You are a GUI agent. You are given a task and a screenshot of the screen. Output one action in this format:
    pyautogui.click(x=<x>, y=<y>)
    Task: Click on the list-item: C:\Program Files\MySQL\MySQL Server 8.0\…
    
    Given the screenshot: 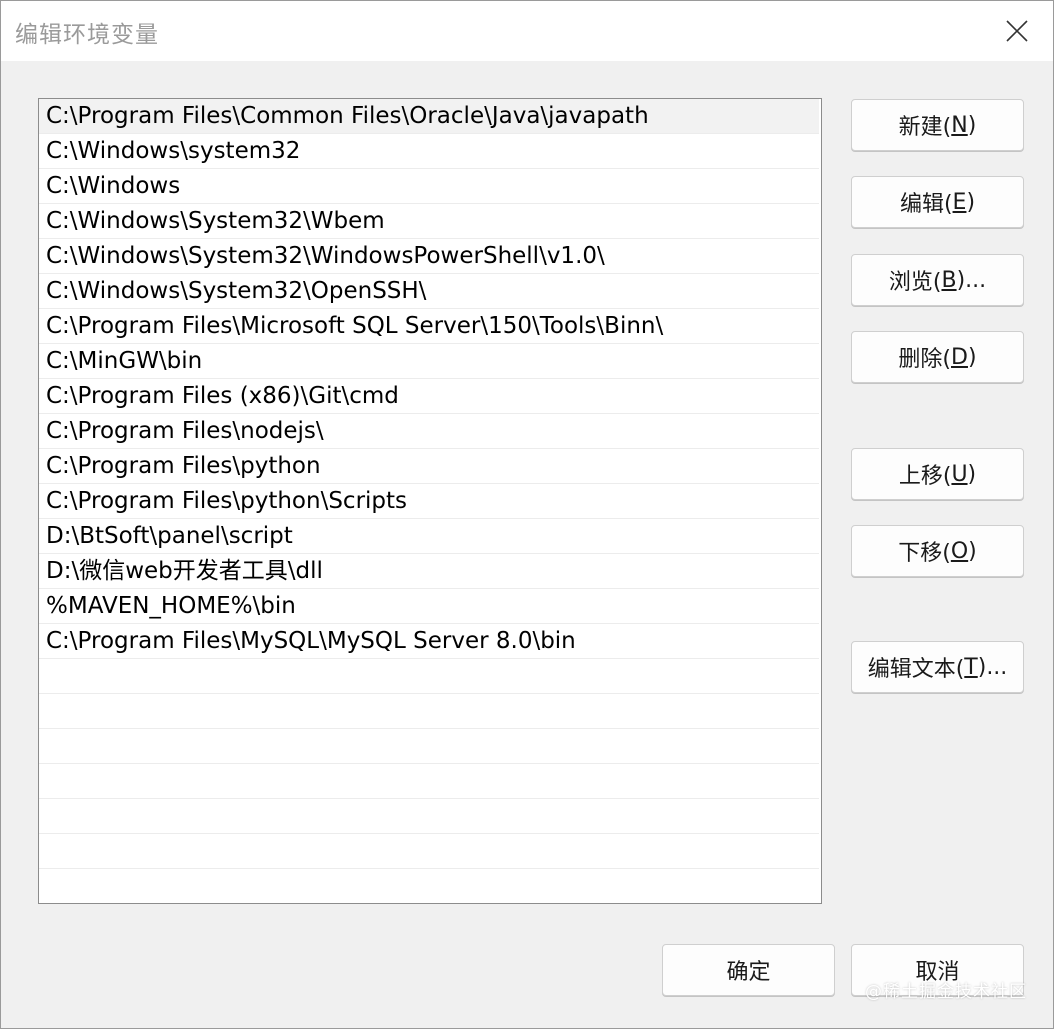 What is the action you would take?
    pyautogui.click(x=429, y=641)
    